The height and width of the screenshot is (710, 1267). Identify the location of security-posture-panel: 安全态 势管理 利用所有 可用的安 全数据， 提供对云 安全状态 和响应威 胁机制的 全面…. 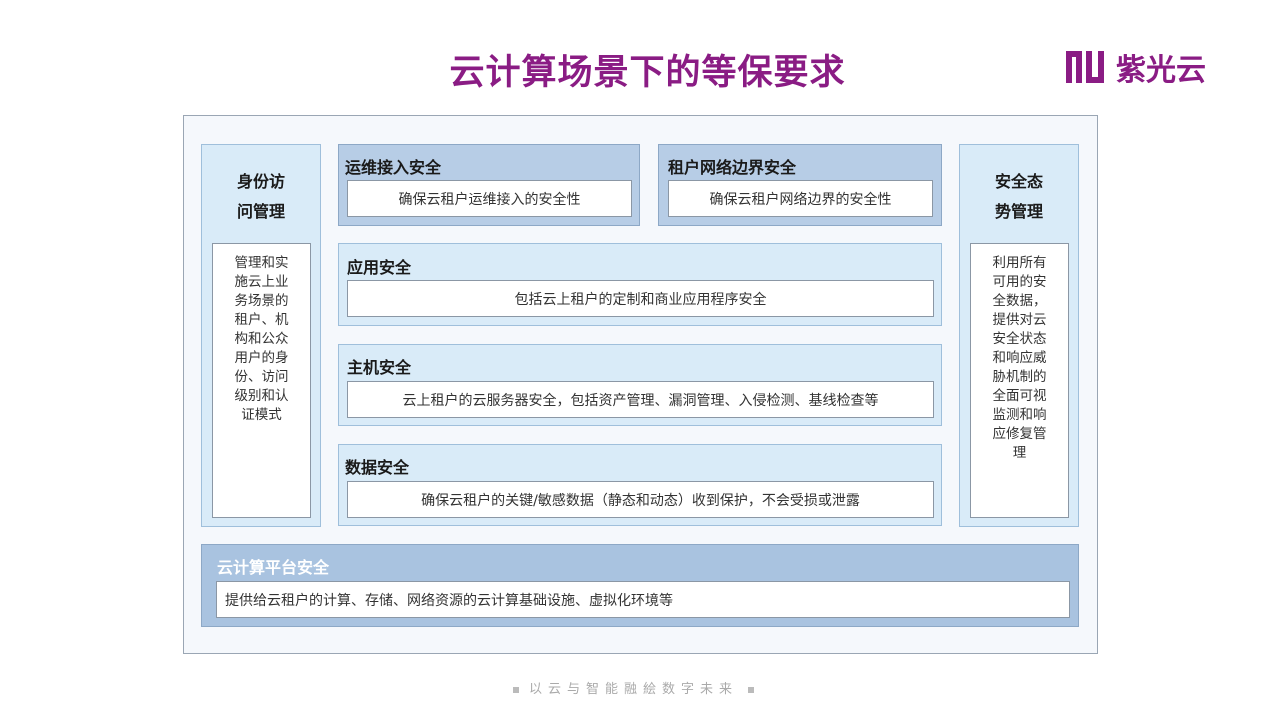
(1019, 335).